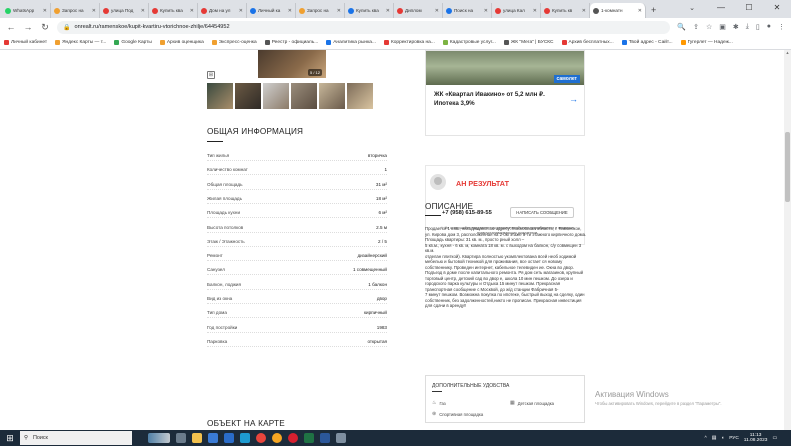 The height and width of the screenshot is (446, 791). Describe the element at coordinates (722, 438) in the screenshot. I see `speaker-icon: ◖` at that location.